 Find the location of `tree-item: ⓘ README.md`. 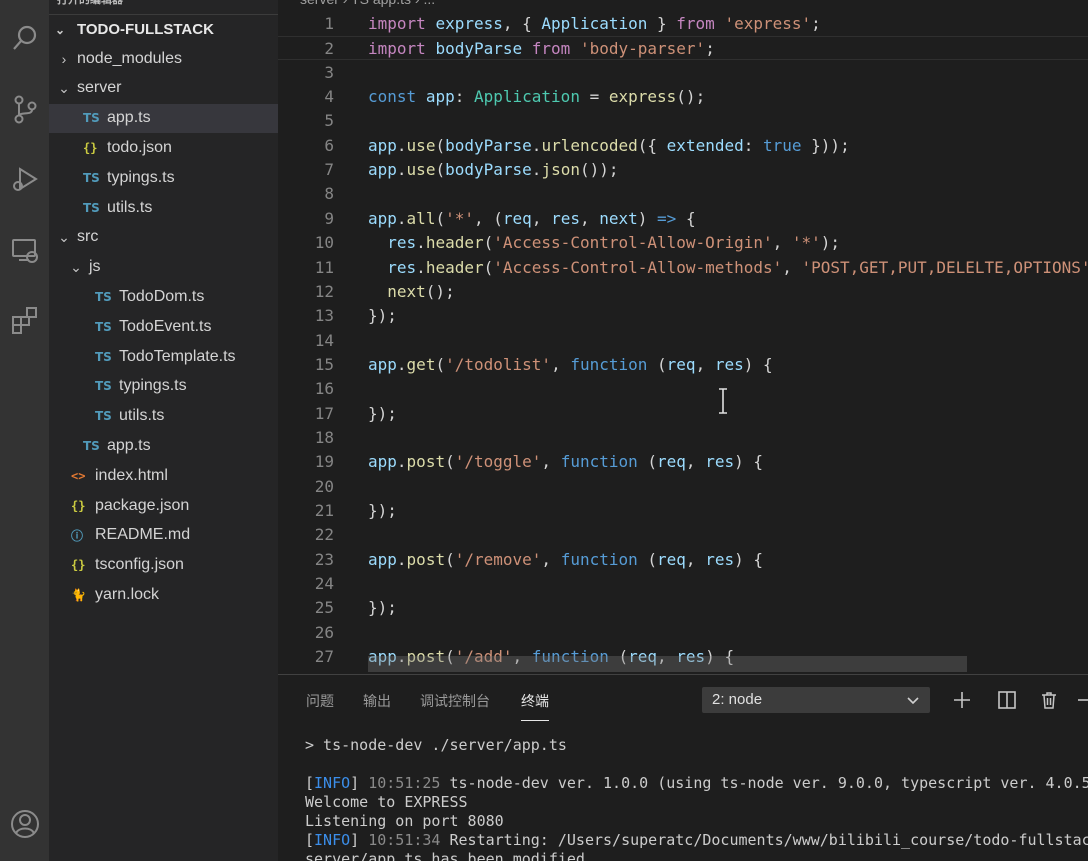

tree-item: ⓘ README.md is located at coordinates (163, 535).